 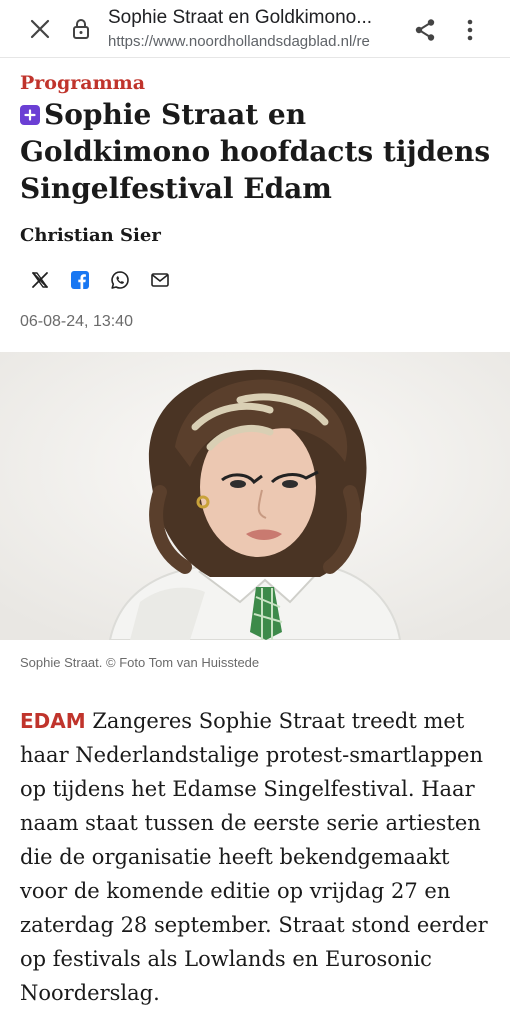 What do you see at coordinates (80, 280) in the screenshot?
I see `facebook-icon` at bounding box center [80, 280].